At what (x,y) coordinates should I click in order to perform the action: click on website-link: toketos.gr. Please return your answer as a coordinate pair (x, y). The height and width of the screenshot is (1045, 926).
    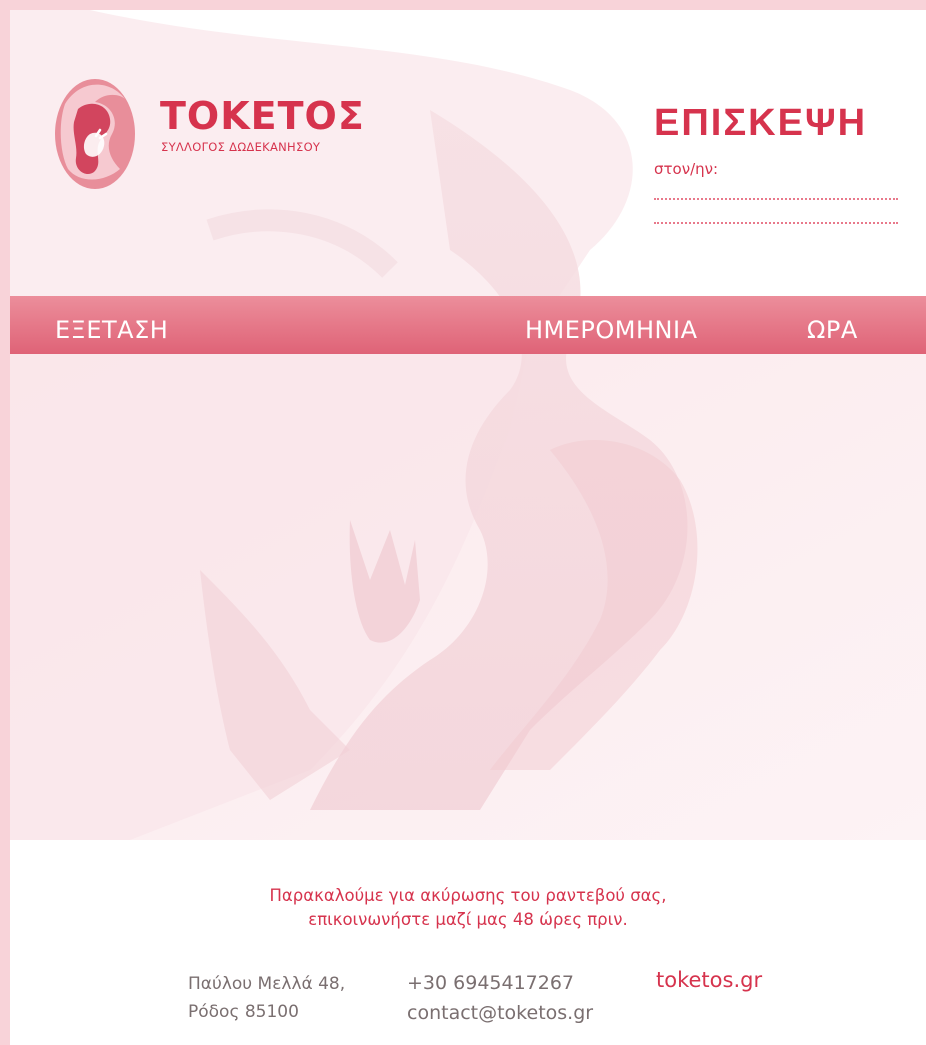
    Looking at the image, I should click on (709, 980).